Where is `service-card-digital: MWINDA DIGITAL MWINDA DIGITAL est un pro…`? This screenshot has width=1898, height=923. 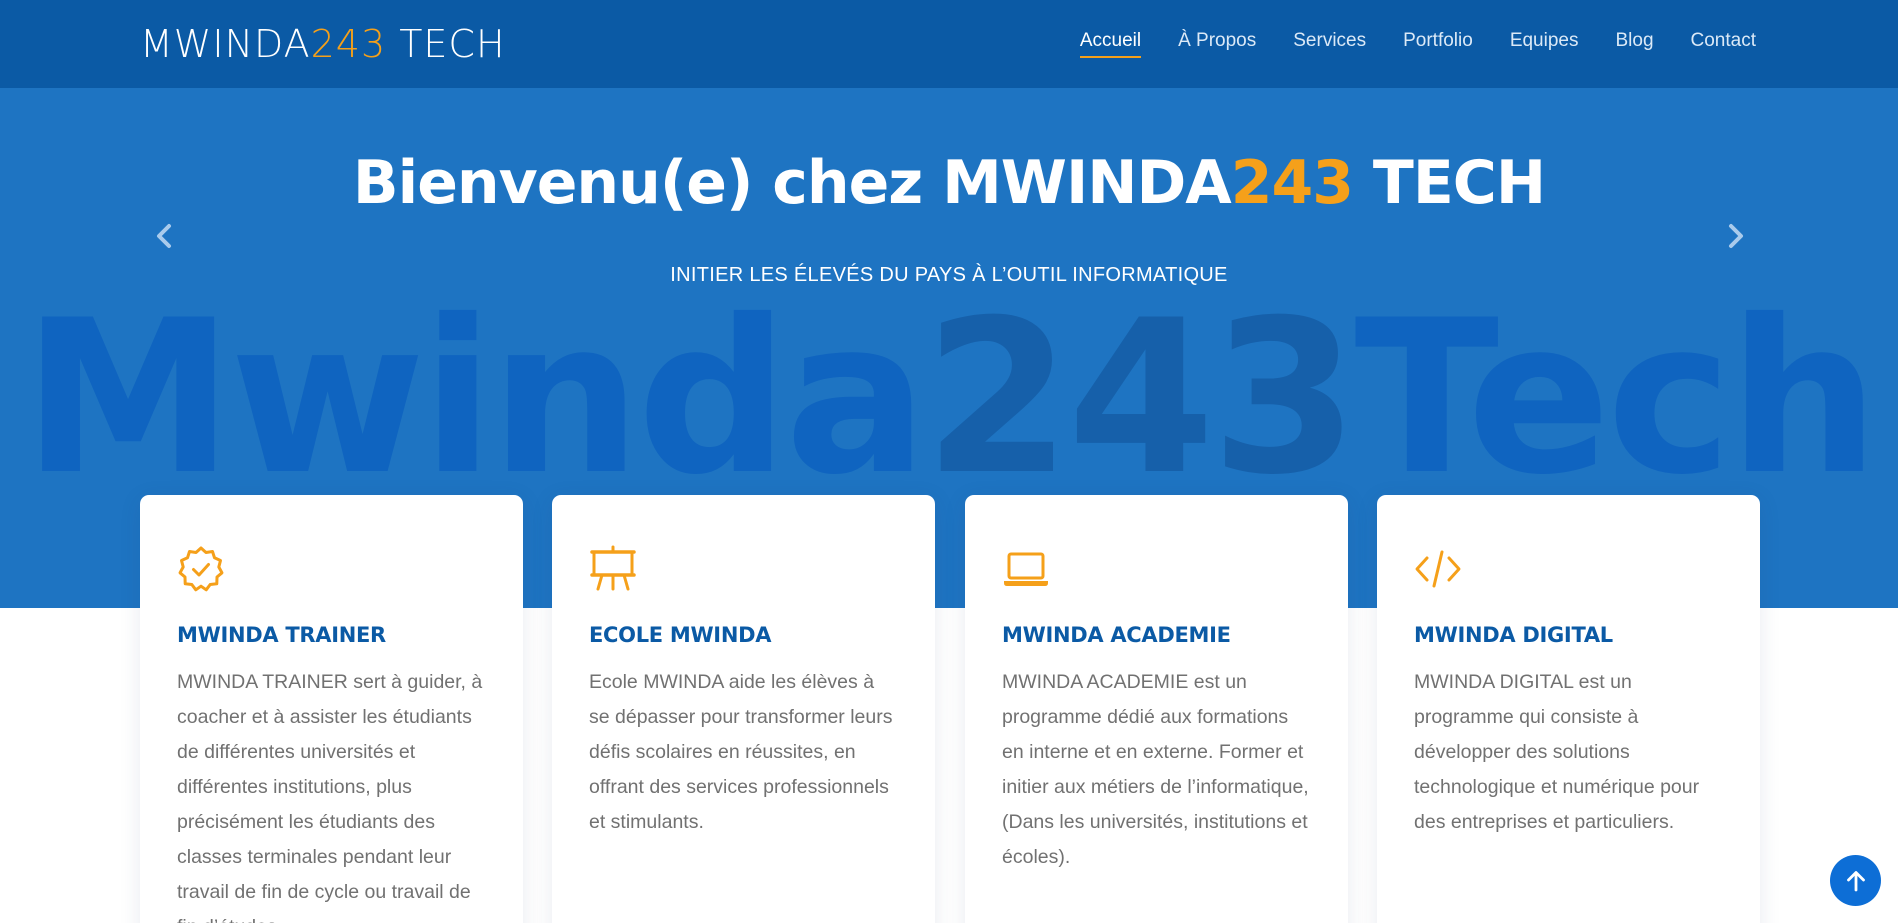 service-card-digital: MWINDA DIGITAL MWINDA DIGITAL est un pro… is located at coordinates (1568, 709).